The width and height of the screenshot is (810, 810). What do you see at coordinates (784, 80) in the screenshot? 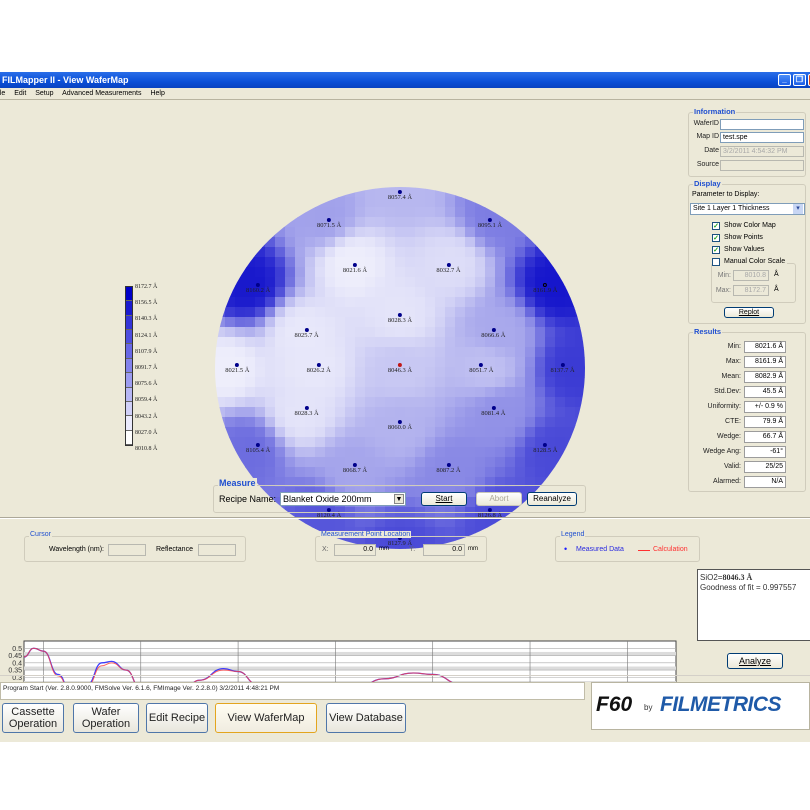
I see `minimize-icon: _` at bounding box center [784, 80].